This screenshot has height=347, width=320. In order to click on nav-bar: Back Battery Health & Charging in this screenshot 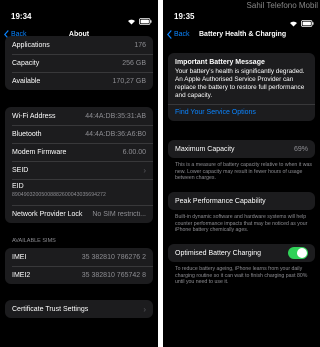, I will do `click(241, 36)`.